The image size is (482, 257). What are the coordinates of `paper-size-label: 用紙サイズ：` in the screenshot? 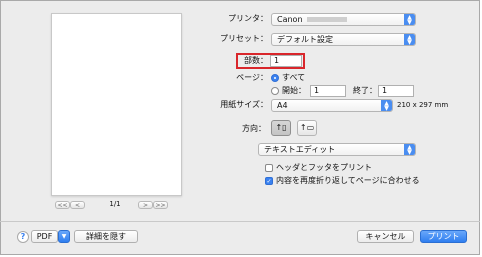 It's located at (244, 104).